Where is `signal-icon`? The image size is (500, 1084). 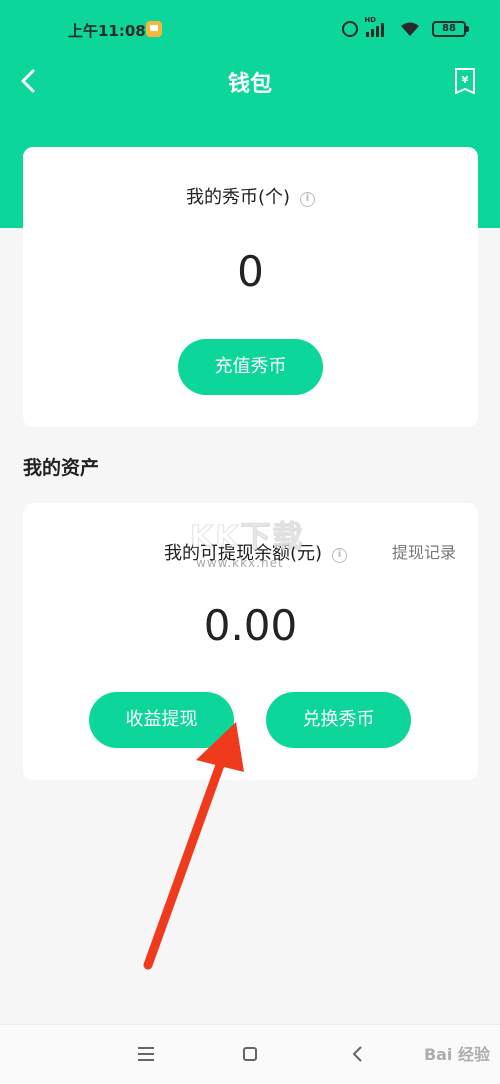
signal-icon is located at coordinates (376, 29).